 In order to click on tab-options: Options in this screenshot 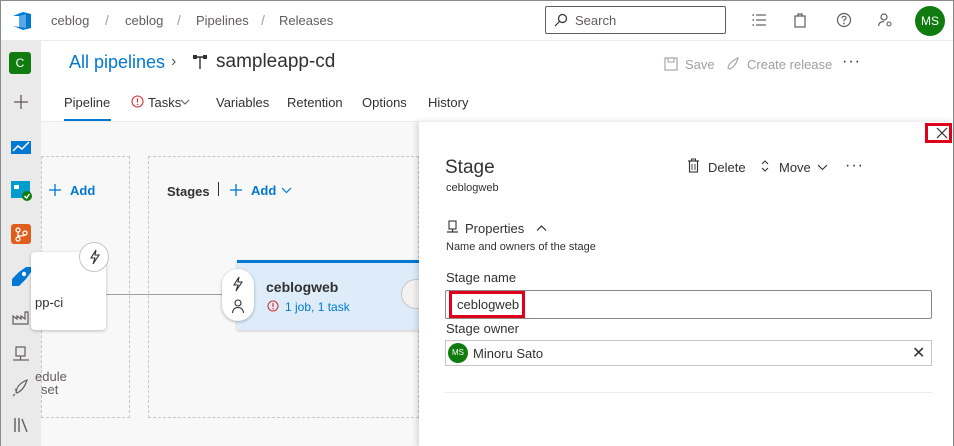, I will do `click(384, 102)`.